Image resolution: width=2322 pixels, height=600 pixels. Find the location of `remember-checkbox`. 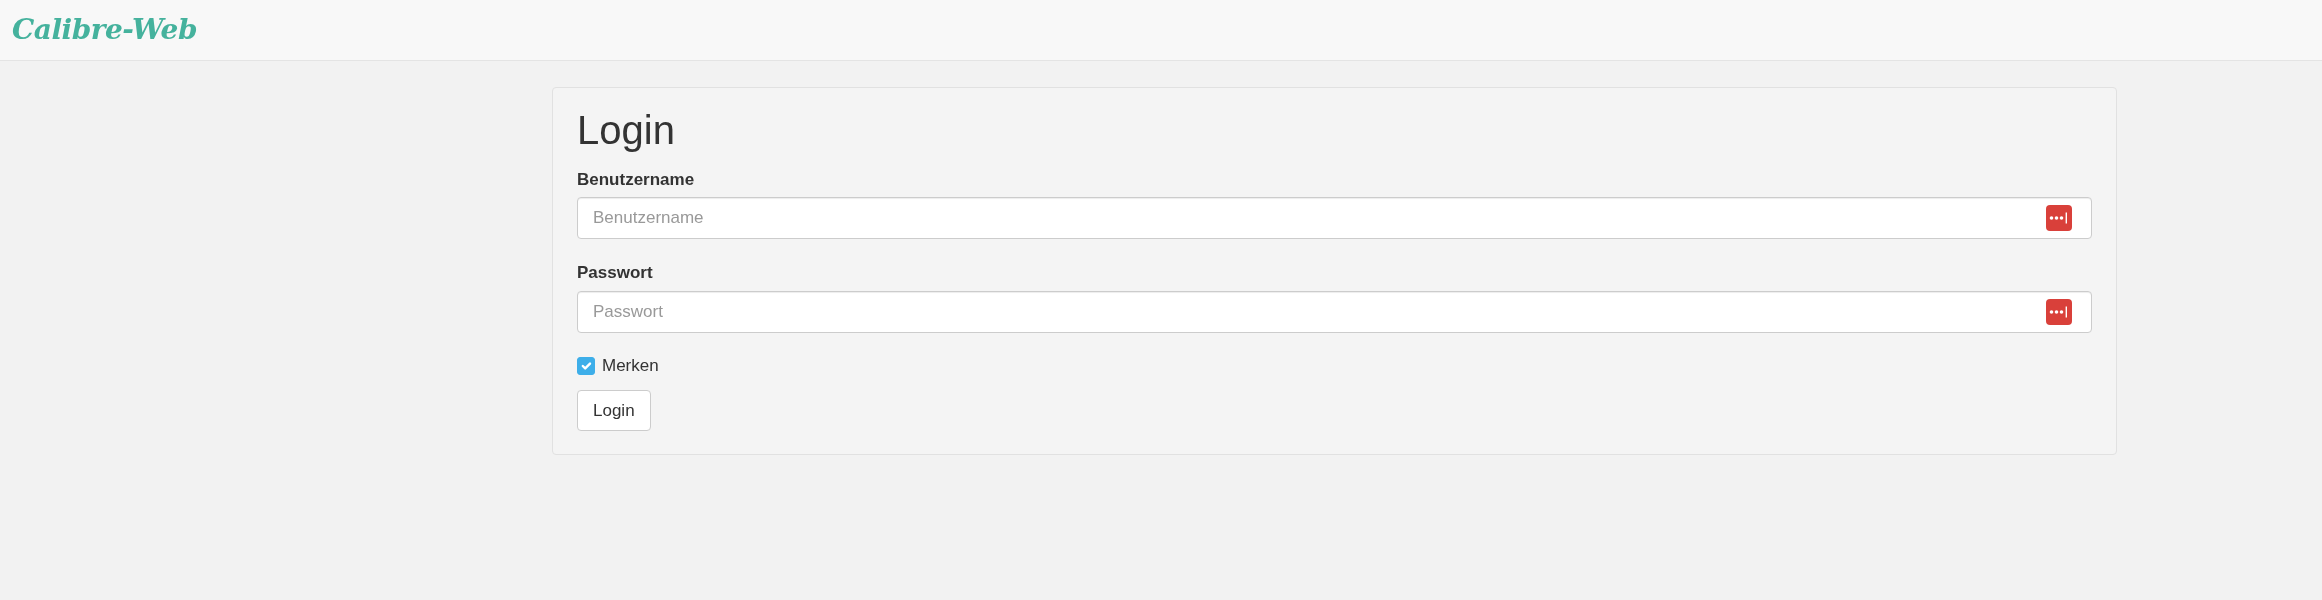

remember-checkbox is located at coordinates (586, 366).